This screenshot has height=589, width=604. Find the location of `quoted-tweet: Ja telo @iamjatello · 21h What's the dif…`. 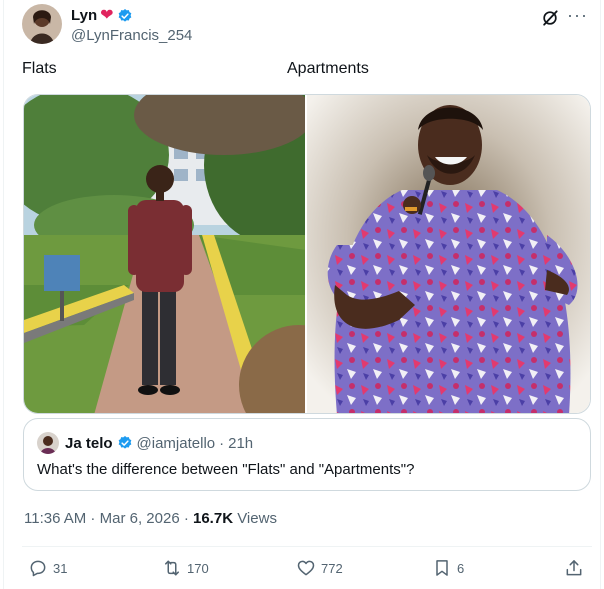

quoted-tweet: Ja telo @iamjatello · 21h What's the dif… is located at coordinates (307, 454).